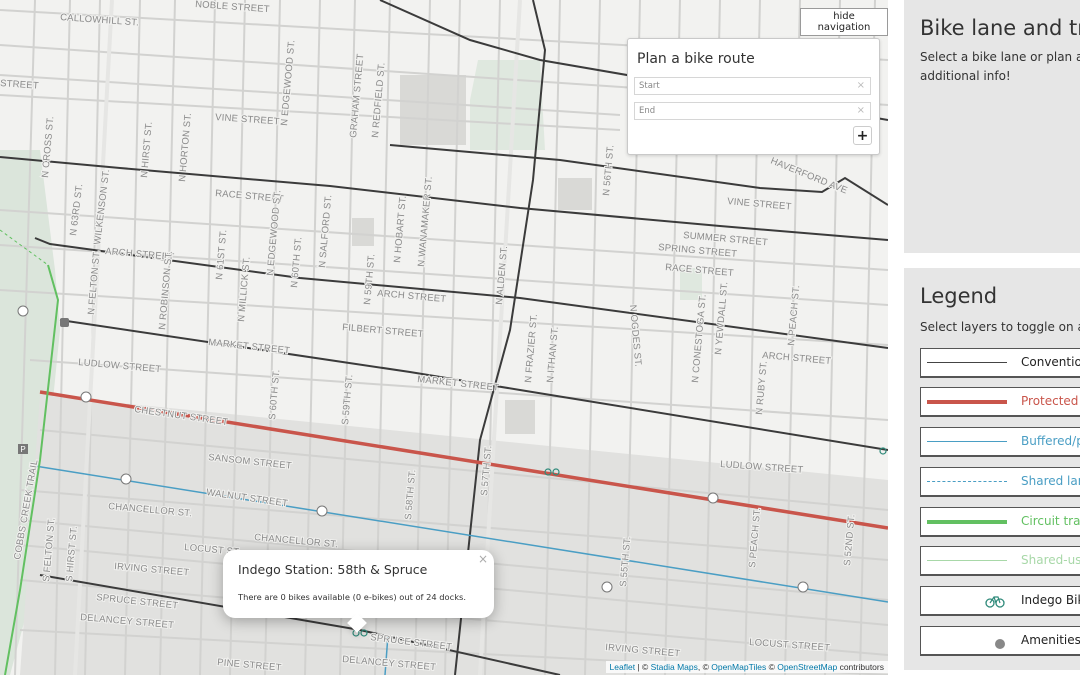  I want to click on street-label: STREET, so click(19, 85).